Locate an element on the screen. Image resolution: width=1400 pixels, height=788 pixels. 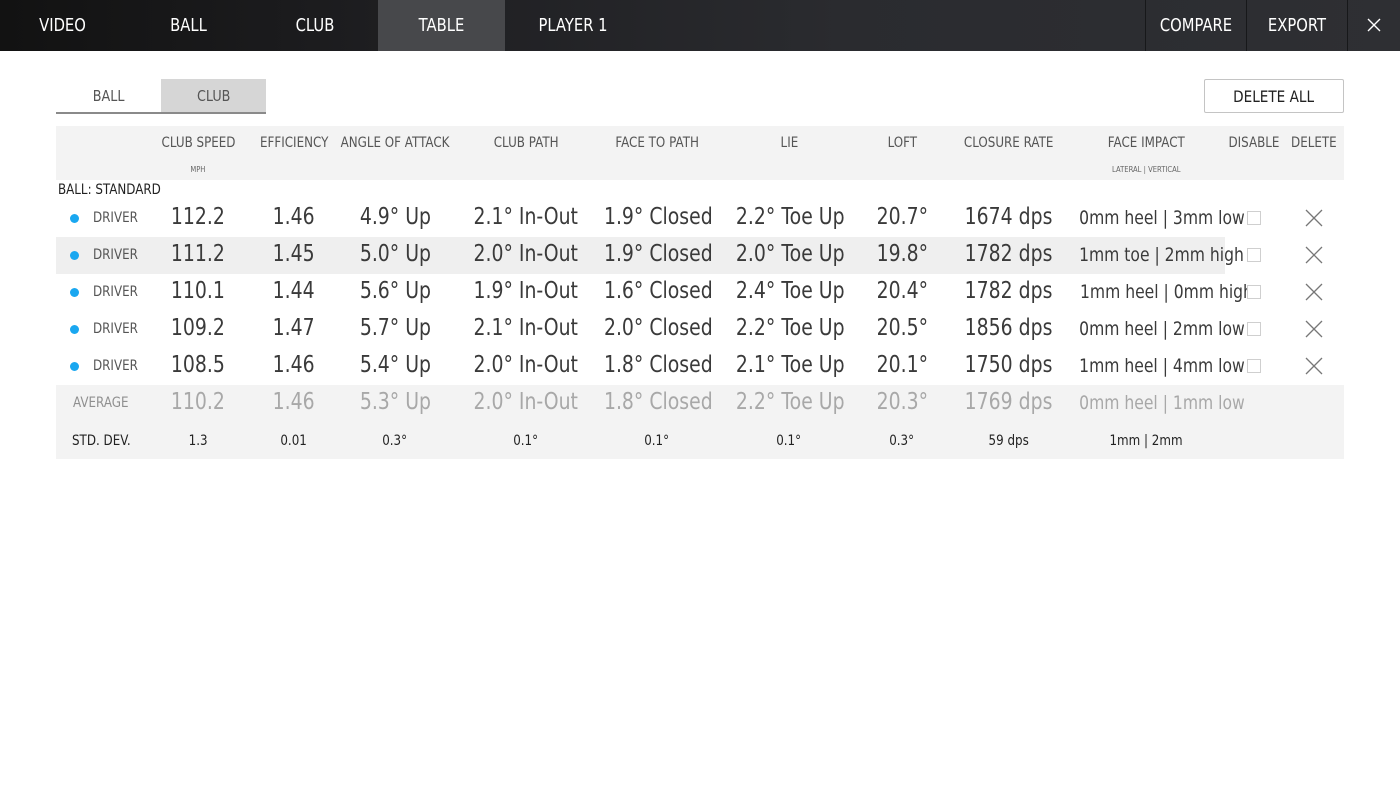
average-label: AVERAGE is located at coordinates (101, 403).